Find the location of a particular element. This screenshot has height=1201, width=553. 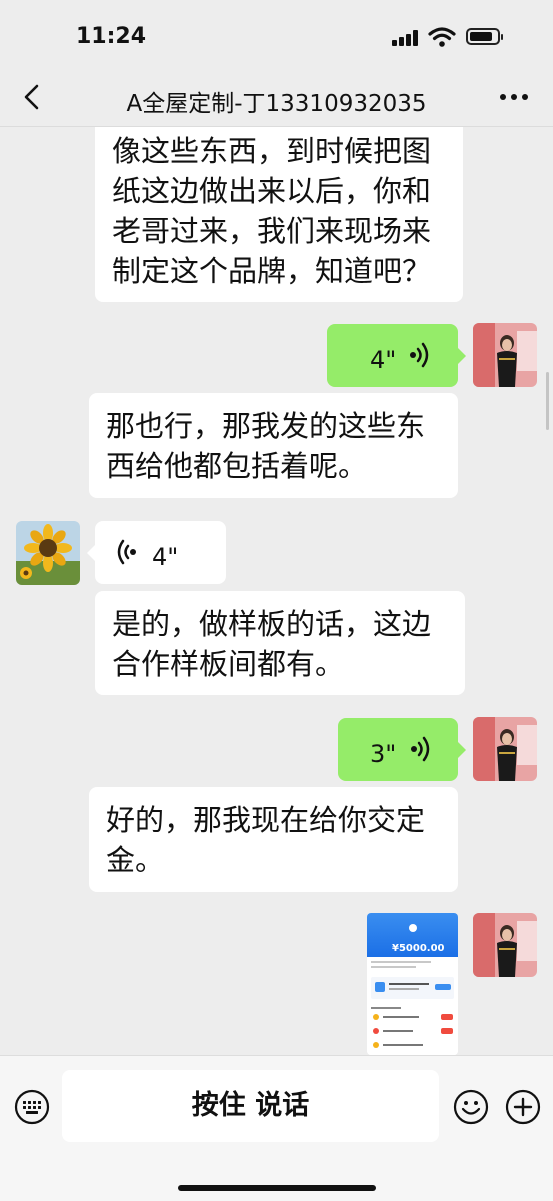

message-bubble-incoming: 那也行，那我发的这些东 西给他都包括着呢。 is located at coordinates (273, 445).